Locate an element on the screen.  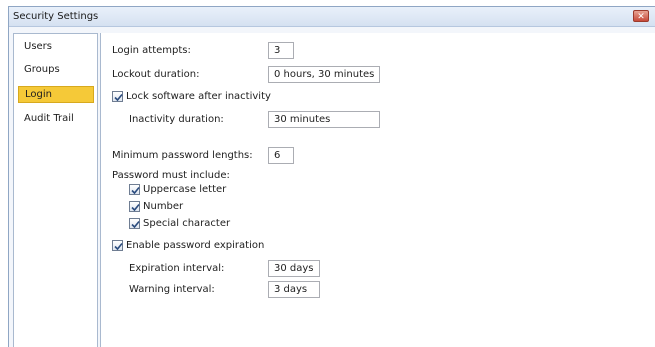
min-password-length-label: Minimum password lengths: is located at coordinates (182, 155).